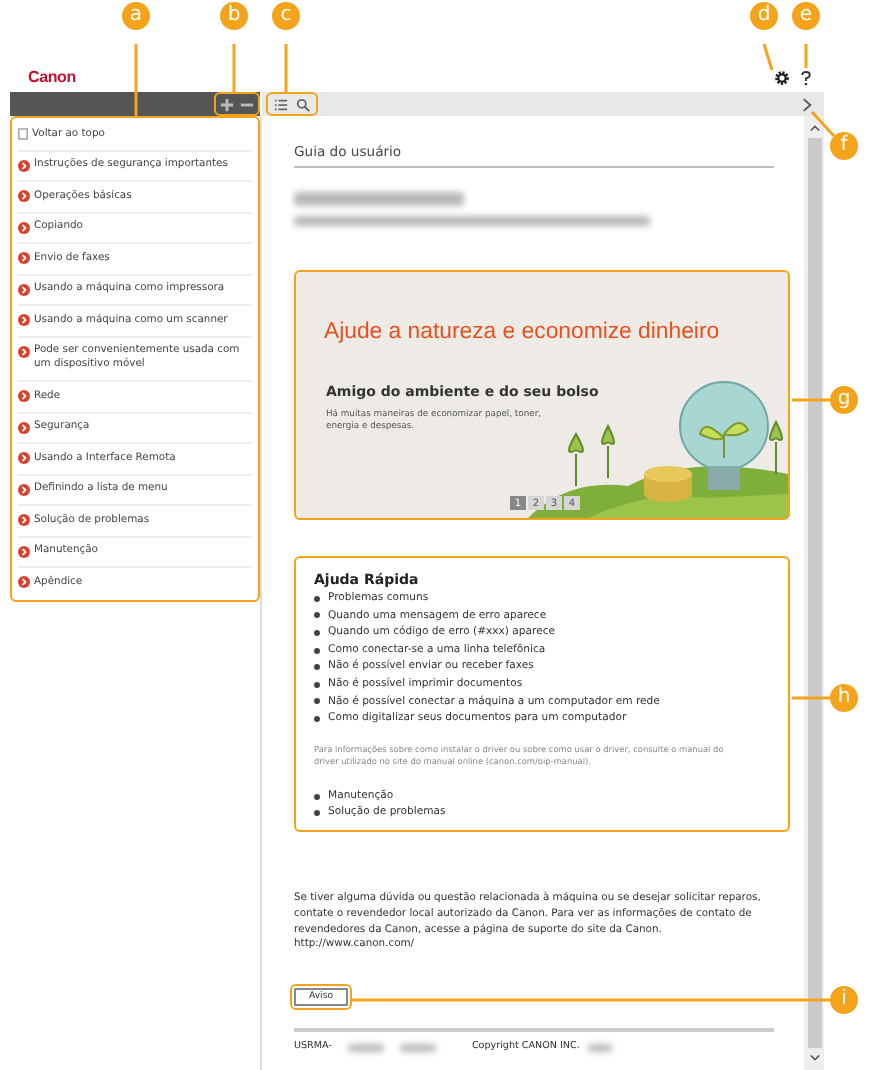 The image size is (886, 1070). Describe the element at coordinates (52, 77) in the screenshot. I see `logo: Canon` at that location.